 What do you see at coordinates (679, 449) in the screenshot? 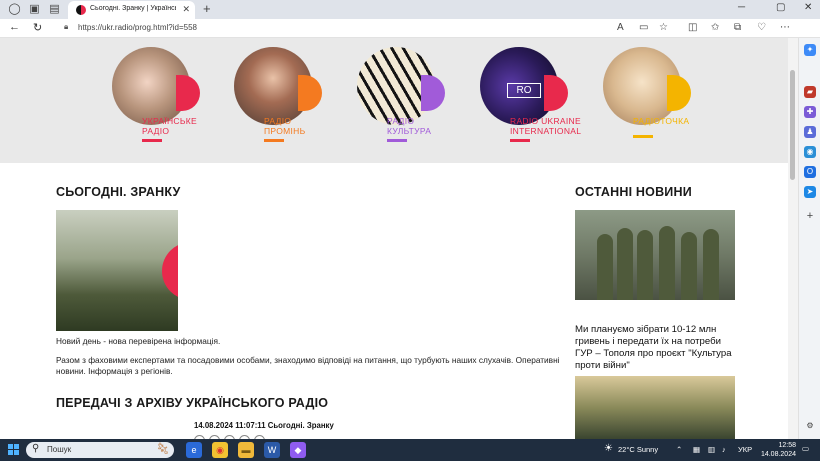
I see `tray-chevron-icon: ⌃` at bounding box center [679, 449].